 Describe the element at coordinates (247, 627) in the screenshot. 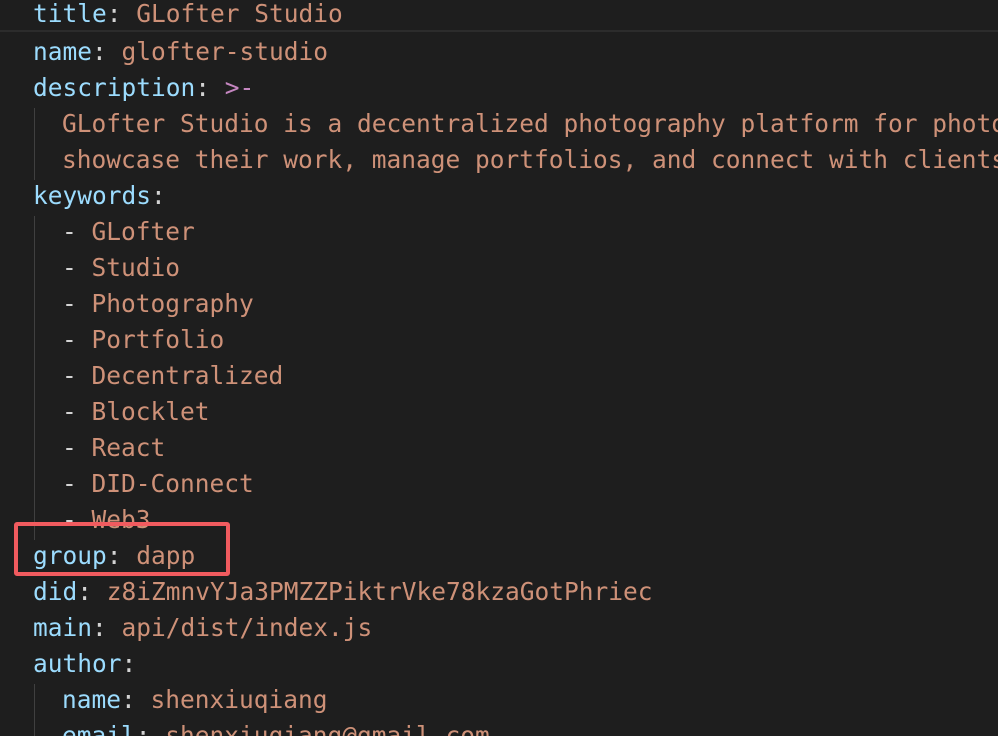

I see `yaml-value: api/dist/index.js` at that location.